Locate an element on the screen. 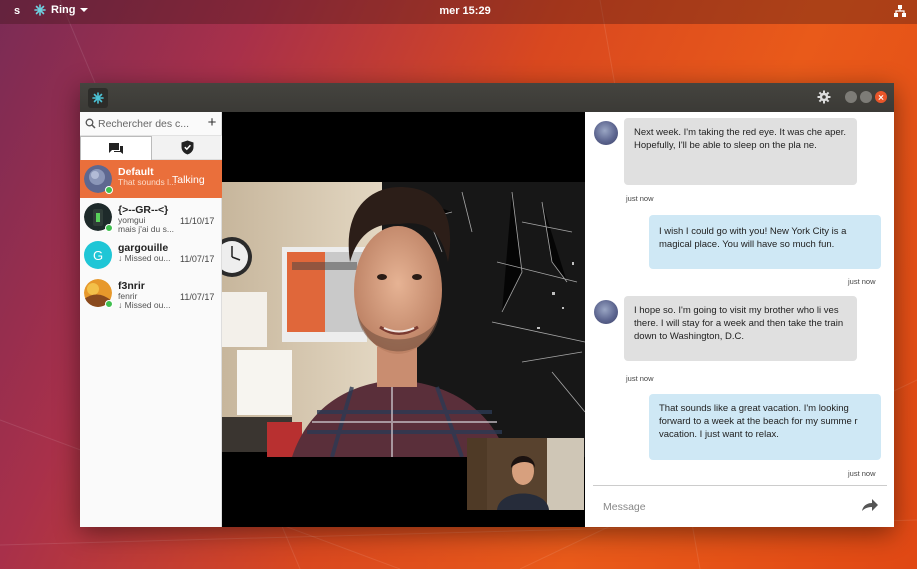  search-icon is located at coordinates (90, 123).